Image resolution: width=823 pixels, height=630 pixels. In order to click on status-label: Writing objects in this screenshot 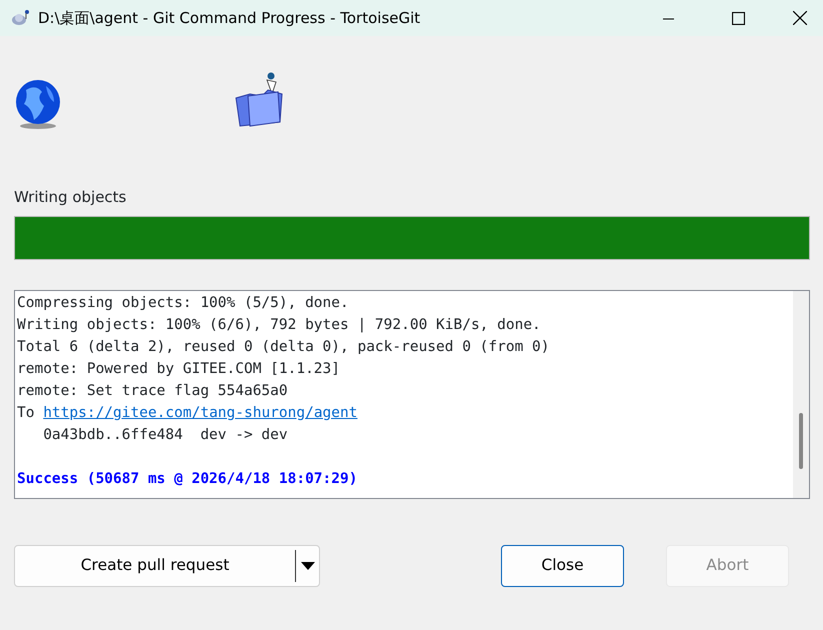, I will do `click(71, 197)`.